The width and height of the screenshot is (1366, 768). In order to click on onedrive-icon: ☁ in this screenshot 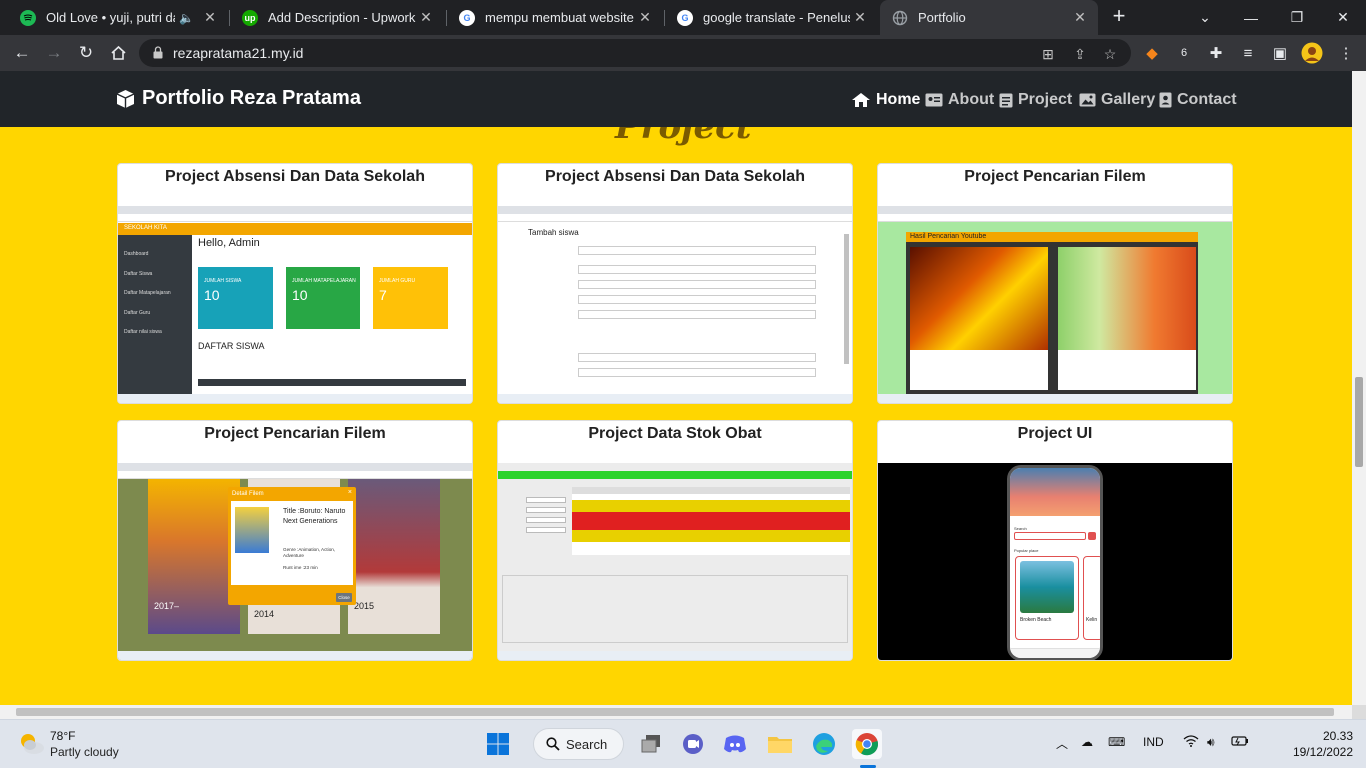, I will do `click(1087, 742)`.